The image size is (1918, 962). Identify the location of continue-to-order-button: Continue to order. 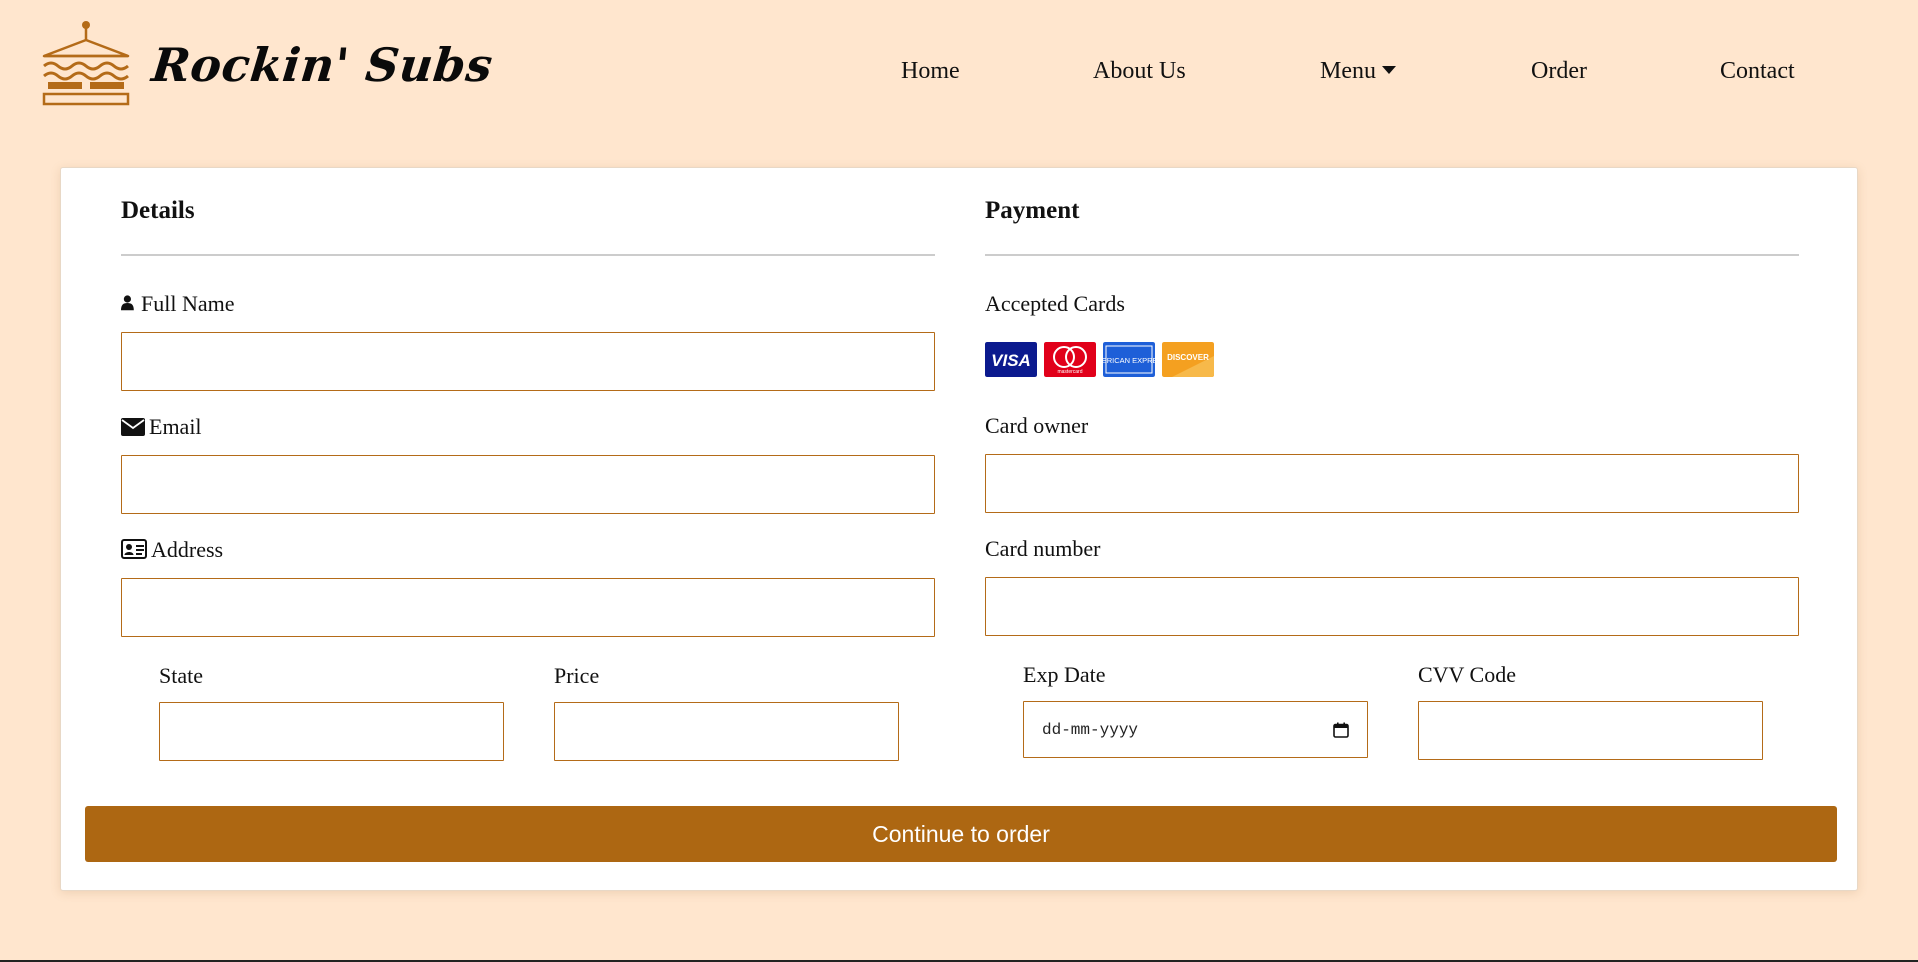
(961, 834).